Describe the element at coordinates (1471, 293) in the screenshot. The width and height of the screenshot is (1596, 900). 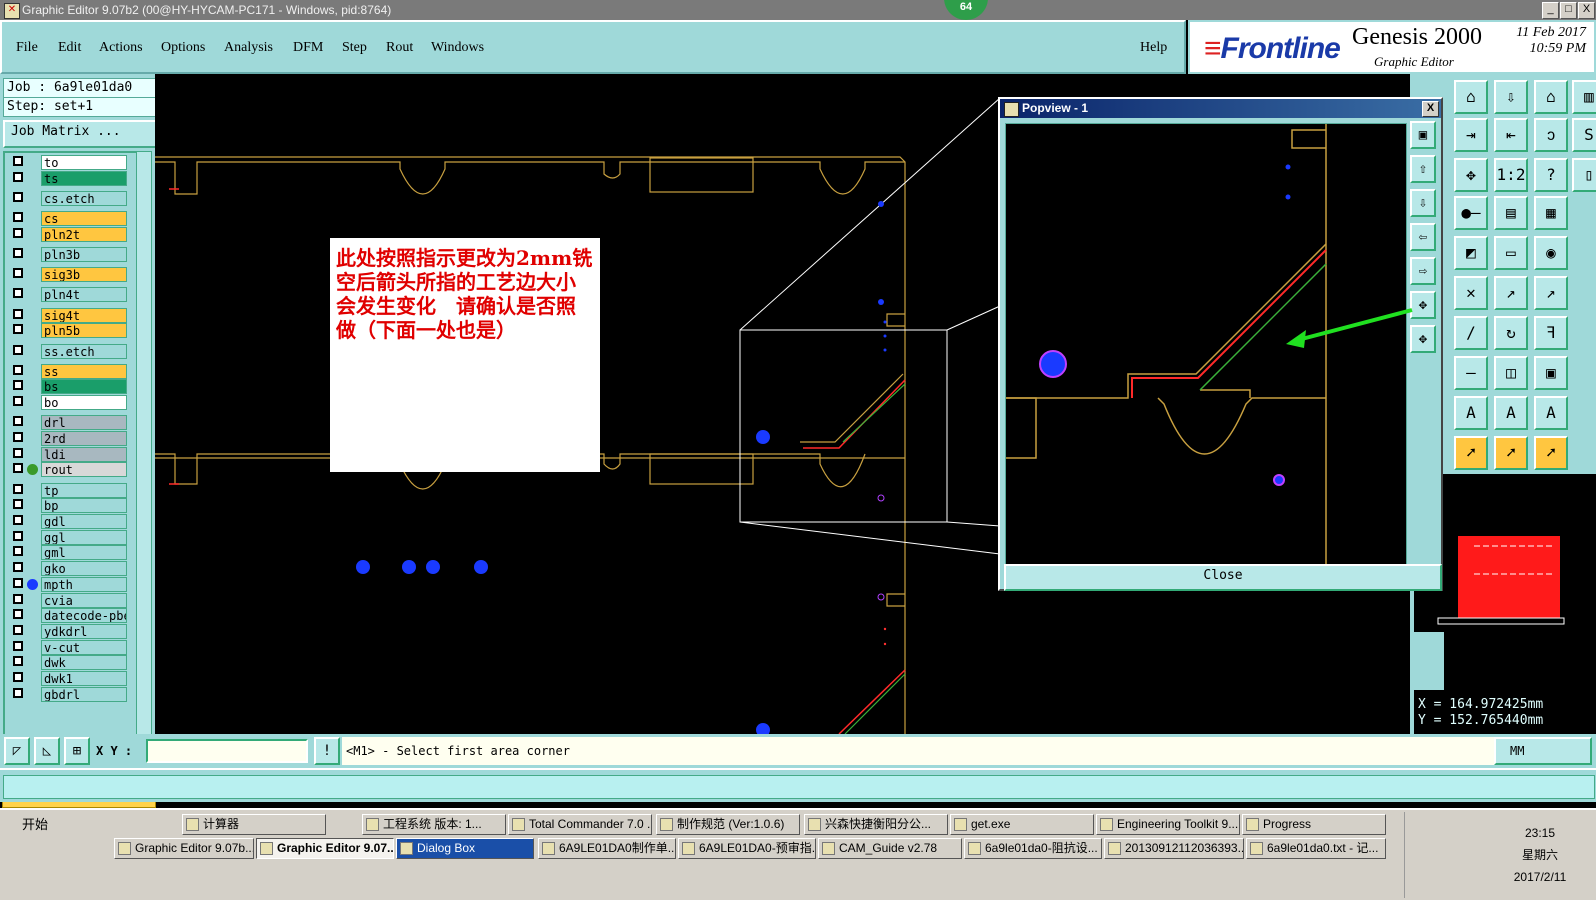
I see `cross-icon: ✕` at that location.